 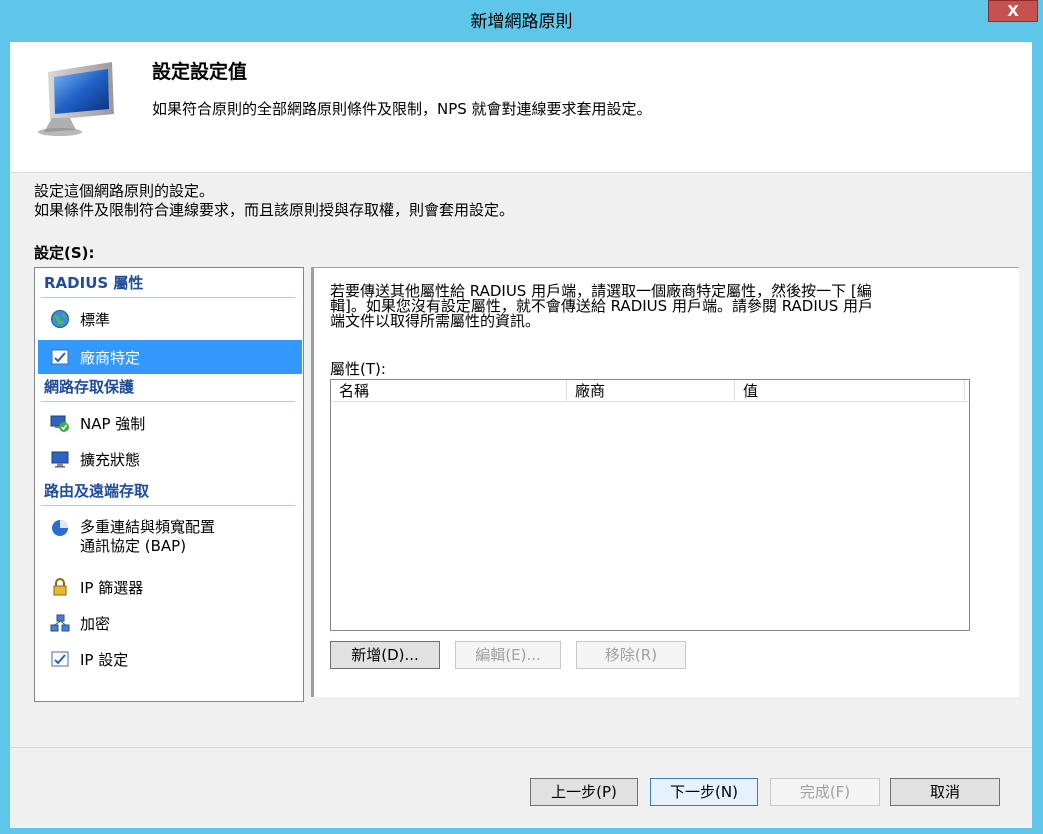 I want to click on sidebar-item-label: IP 設定, so click(x=104, y=659).